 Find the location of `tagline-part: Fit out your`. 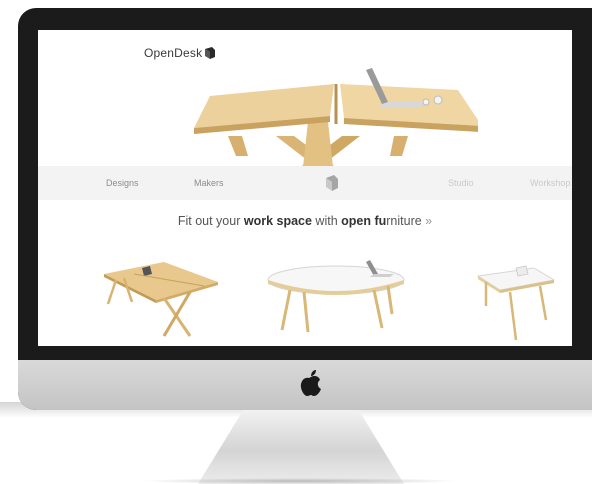

tagline-part: Fit out your is located at coordinates (210, 221).